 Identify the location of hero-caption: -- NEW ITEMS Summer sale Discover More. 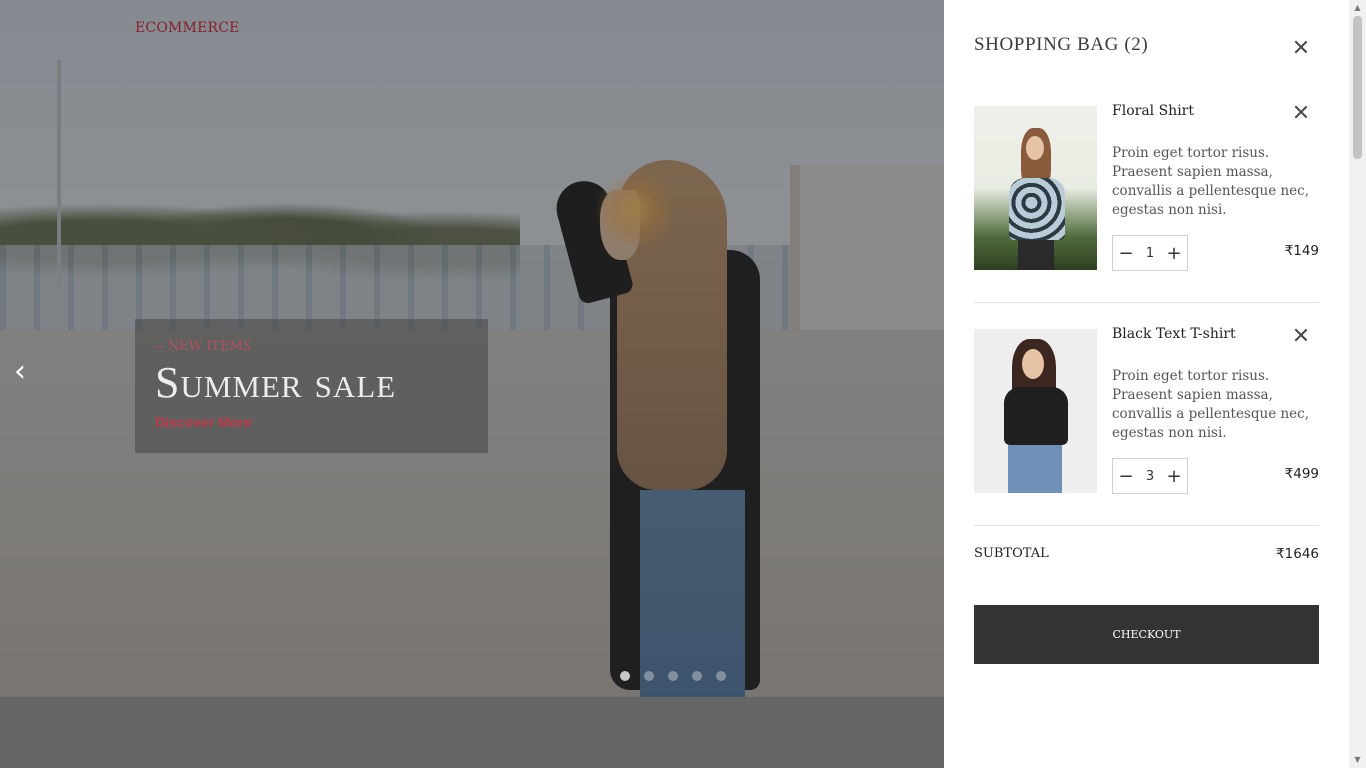
(311, 386).